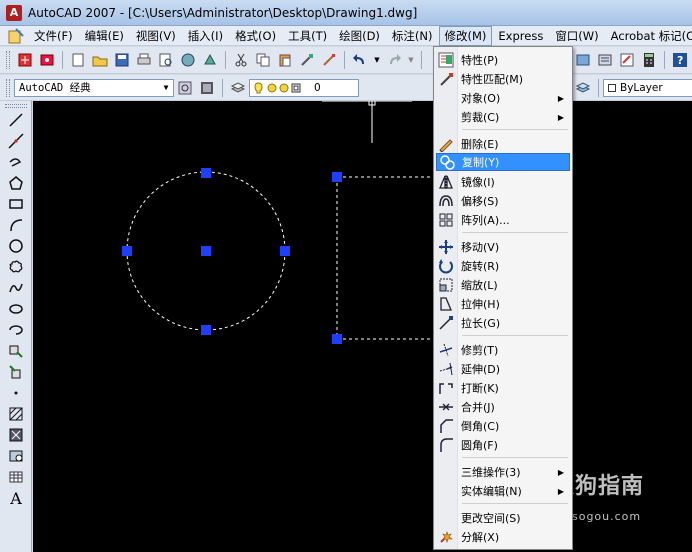 The height and width of the screenshot is (552, 692). Describe the element at coordinates (503, 369) in the screenshot. I see `menu-item-extend: 延伸(D)` at that location.